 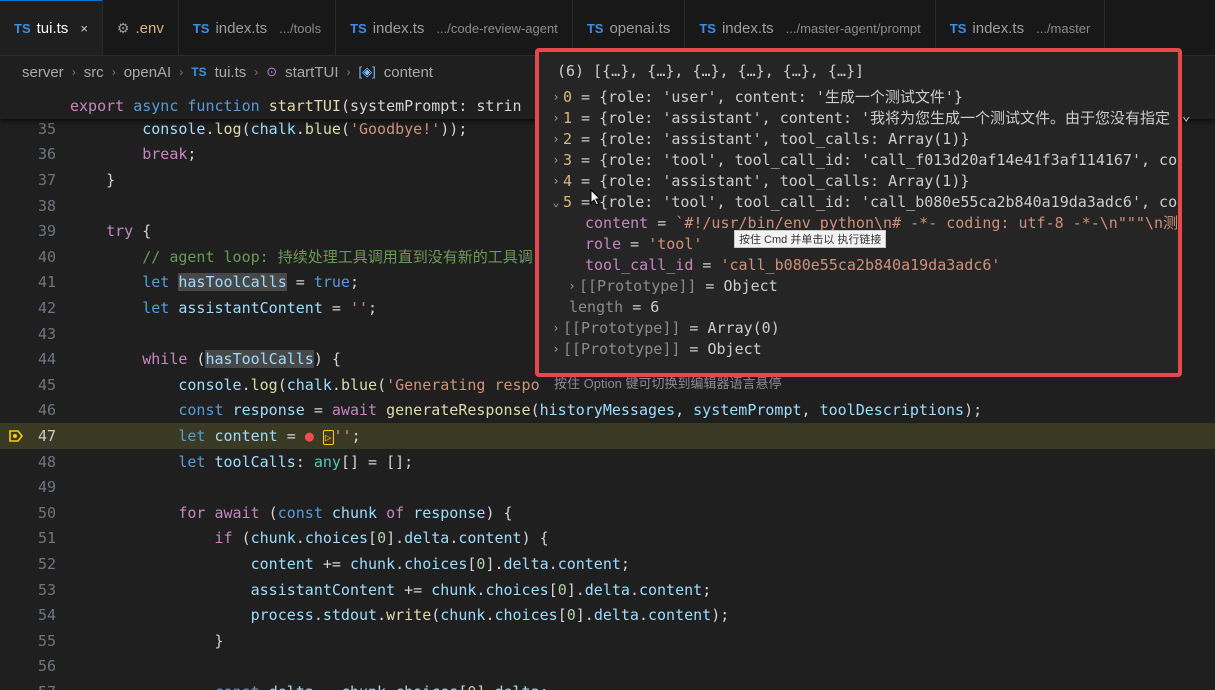 I want to click on tab-index-ts-2: TS index.ts .../tools, so click(x=258, y=27).